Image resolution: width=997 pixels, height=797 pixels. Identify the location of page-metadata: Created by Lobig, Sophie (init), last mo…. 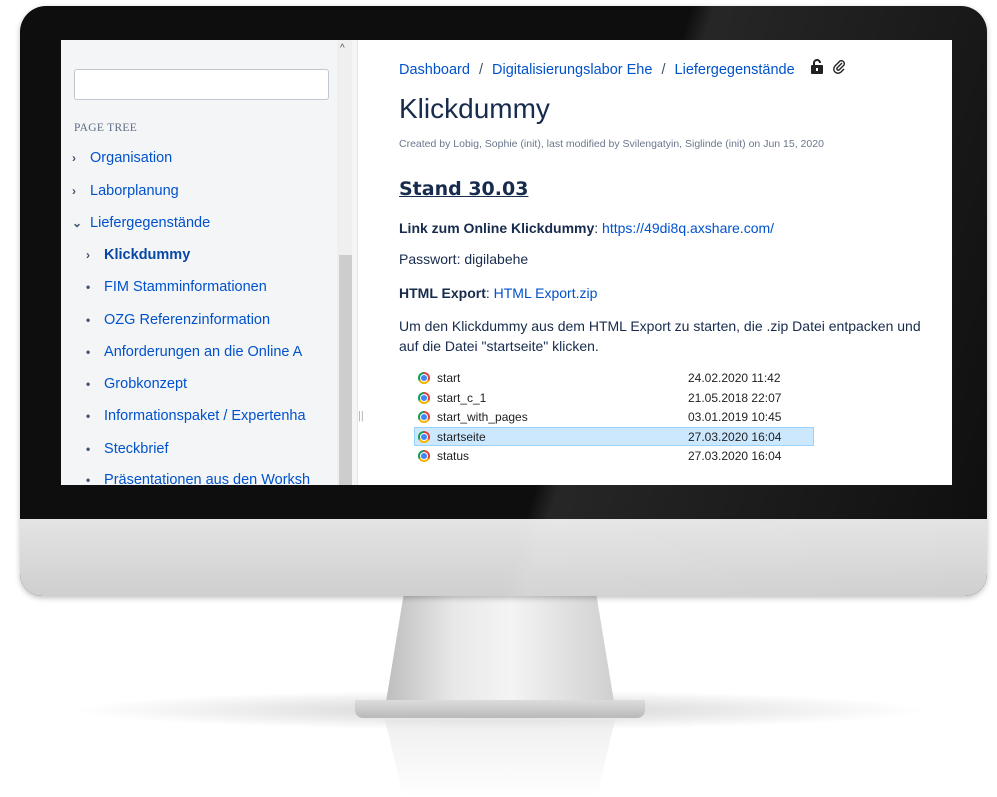
(611, 144).